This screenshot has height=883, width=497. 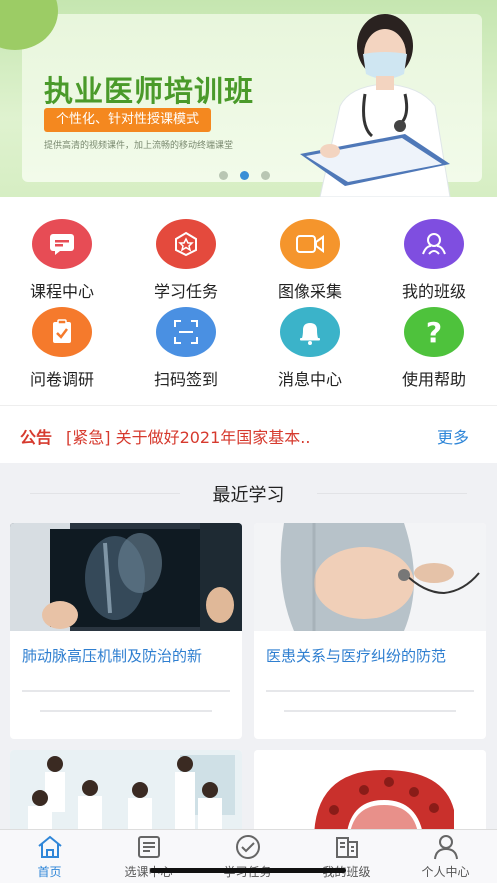 I want to click on grid-item-scan-checkin: 扫码签到, so click(x=186, y=348).